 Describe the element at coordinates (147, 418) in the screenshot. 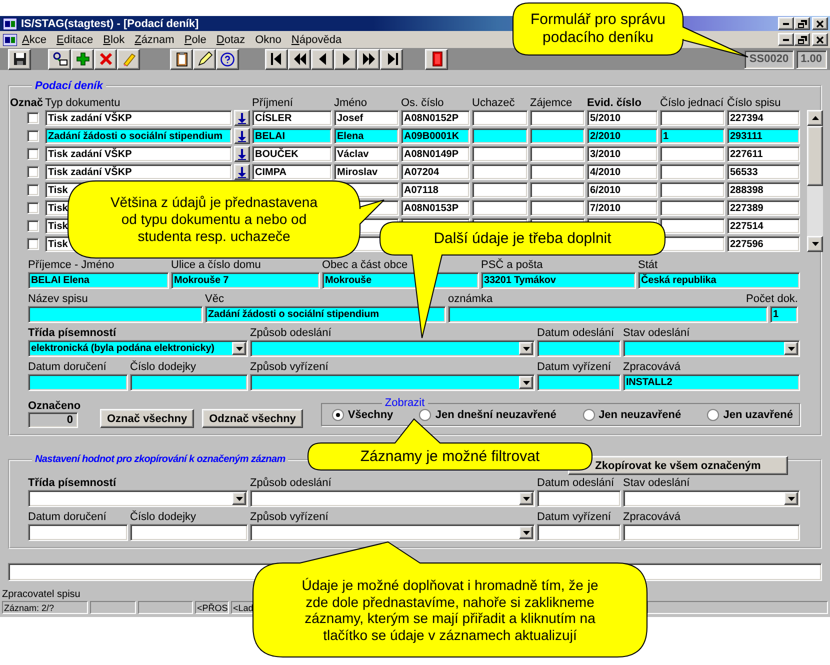

I see `select-button: Označ všechny` at that location.